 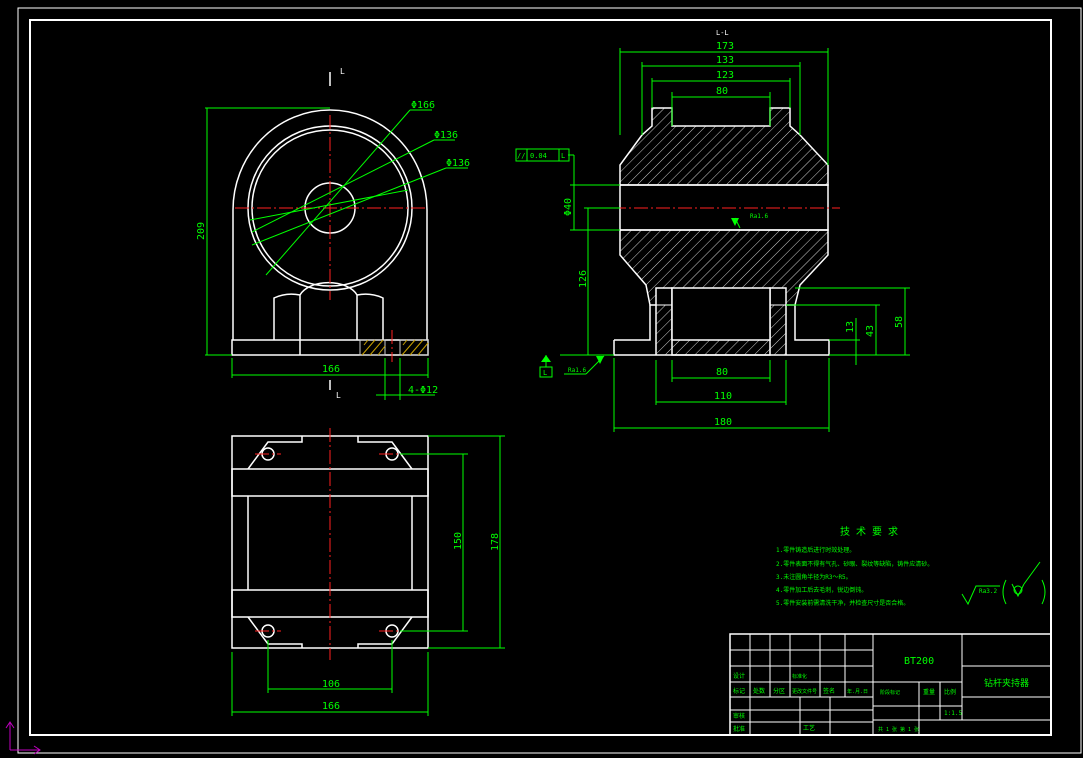 I want to click on tb-label-zone: 分区, so click(x=779, y=691).